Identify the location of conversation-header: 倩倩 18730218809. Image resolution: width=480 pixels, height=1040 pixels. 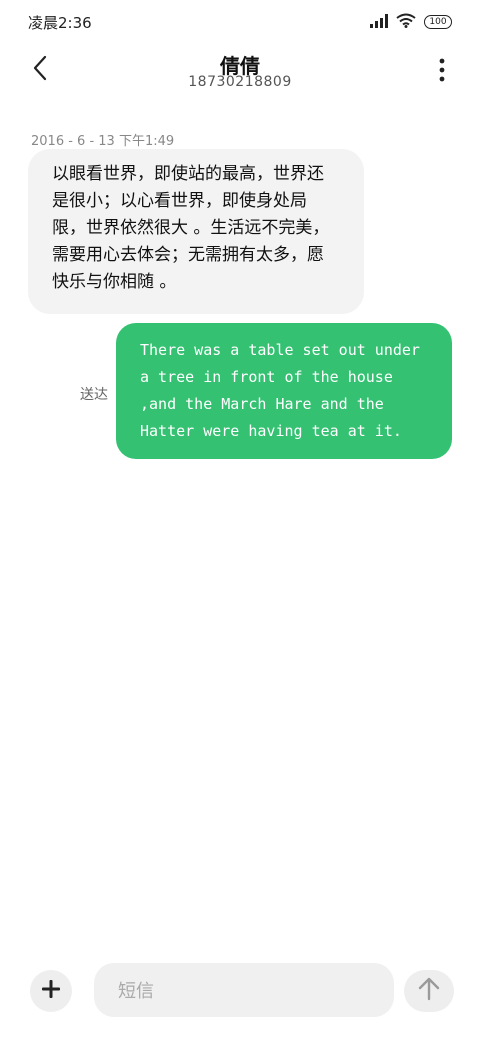
(240, 72).